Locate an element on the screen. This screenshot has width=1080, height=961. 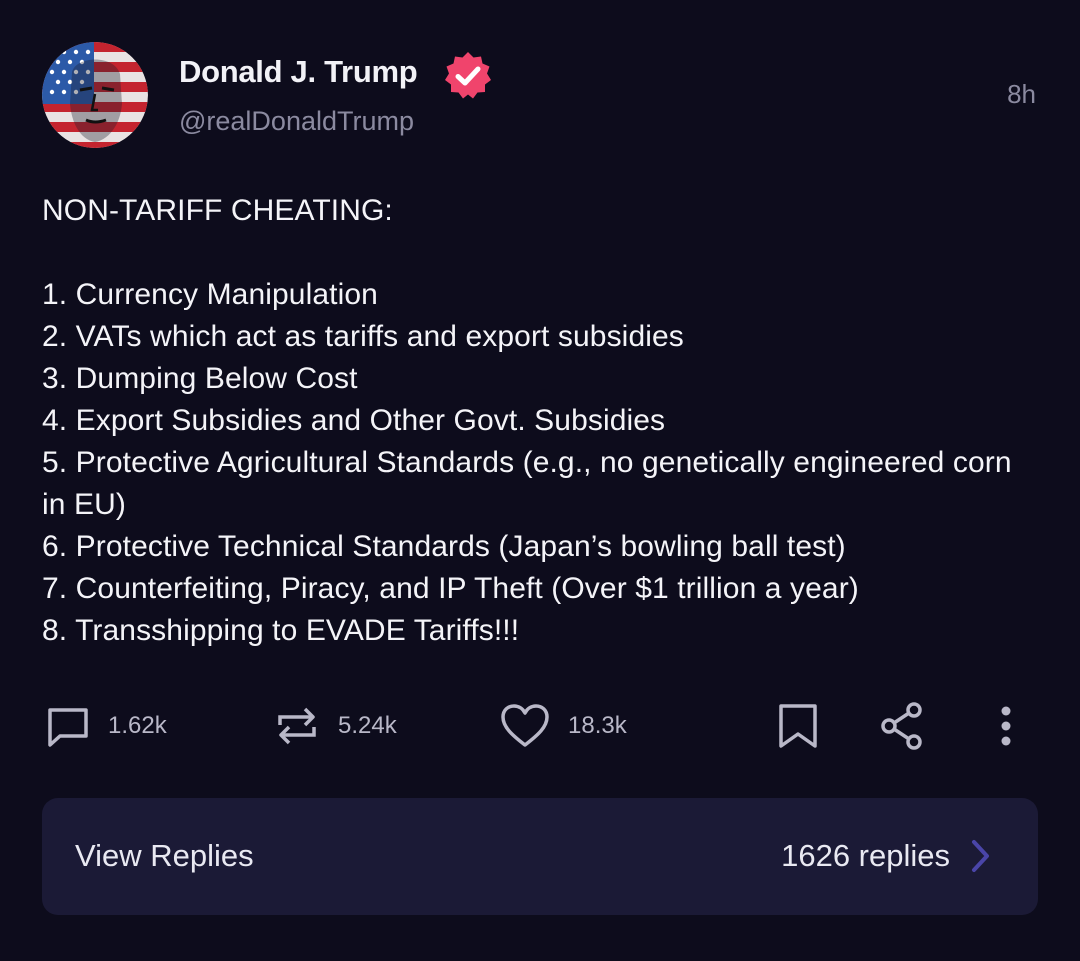
heart-icon is located at coordinates (525, 725).